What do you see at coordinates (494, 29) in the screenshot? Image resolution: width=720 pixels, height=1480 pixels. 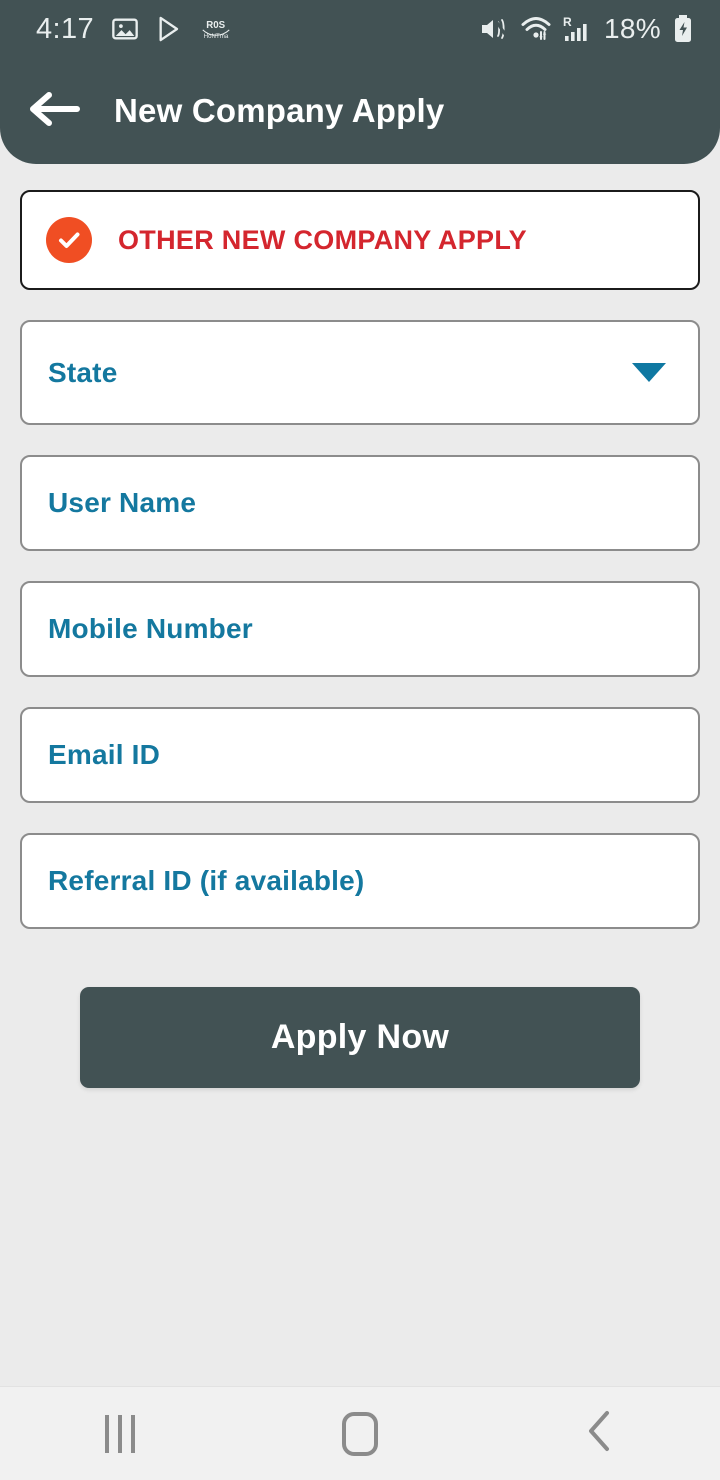 I see `mute-icon` at bounding box center [494, 29].